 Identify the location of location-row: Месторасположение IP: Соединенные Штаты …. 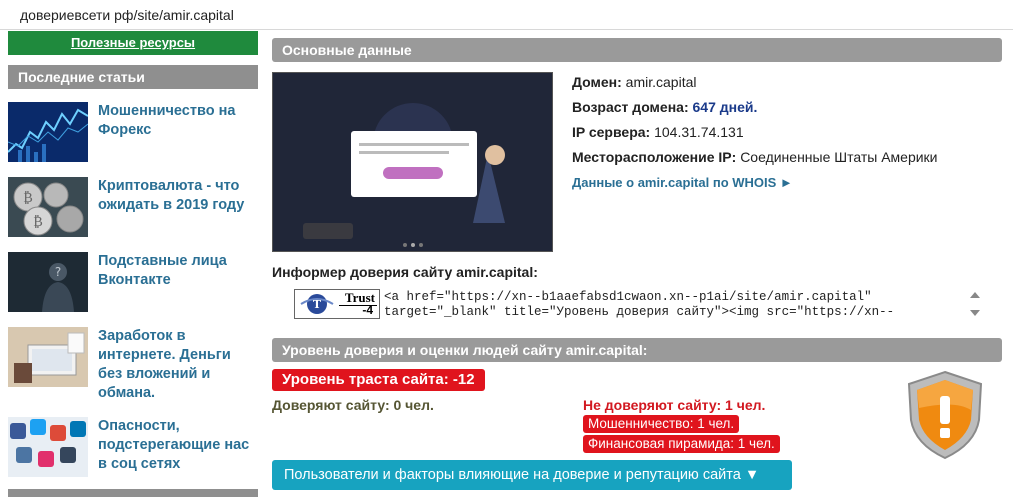
(755, 157).